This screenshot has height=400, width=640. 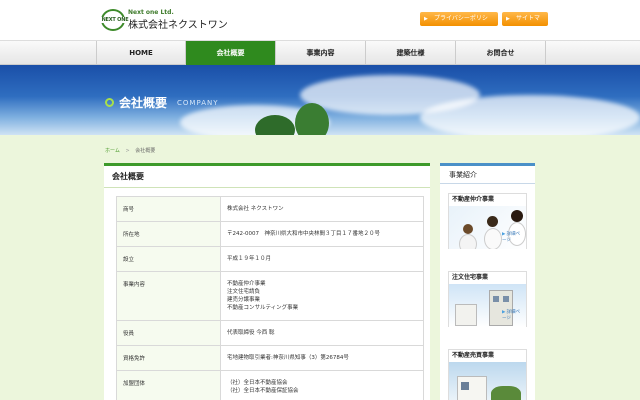 What do you see at coordinates (506, 393) in the screenshot?
I see `tree-shape` at bounding box center [506, 393].